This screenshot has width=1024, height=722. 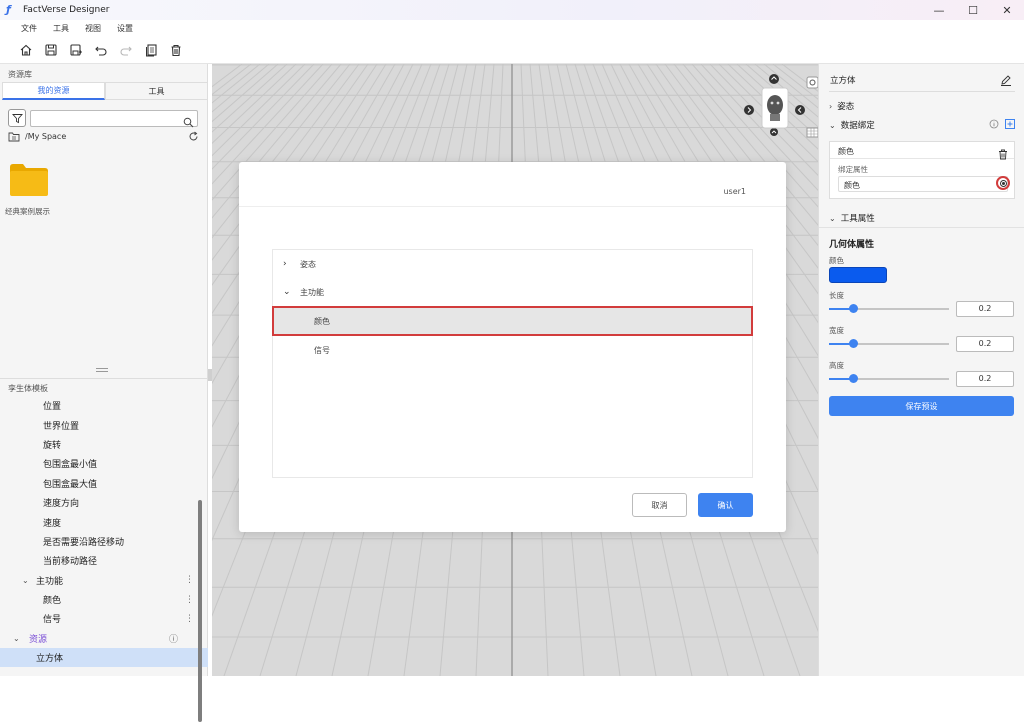 What do you see at coordinates (512, 321) in the screenshot?
I see `list-item-color: 颜色` at bounding box center [512, 321].